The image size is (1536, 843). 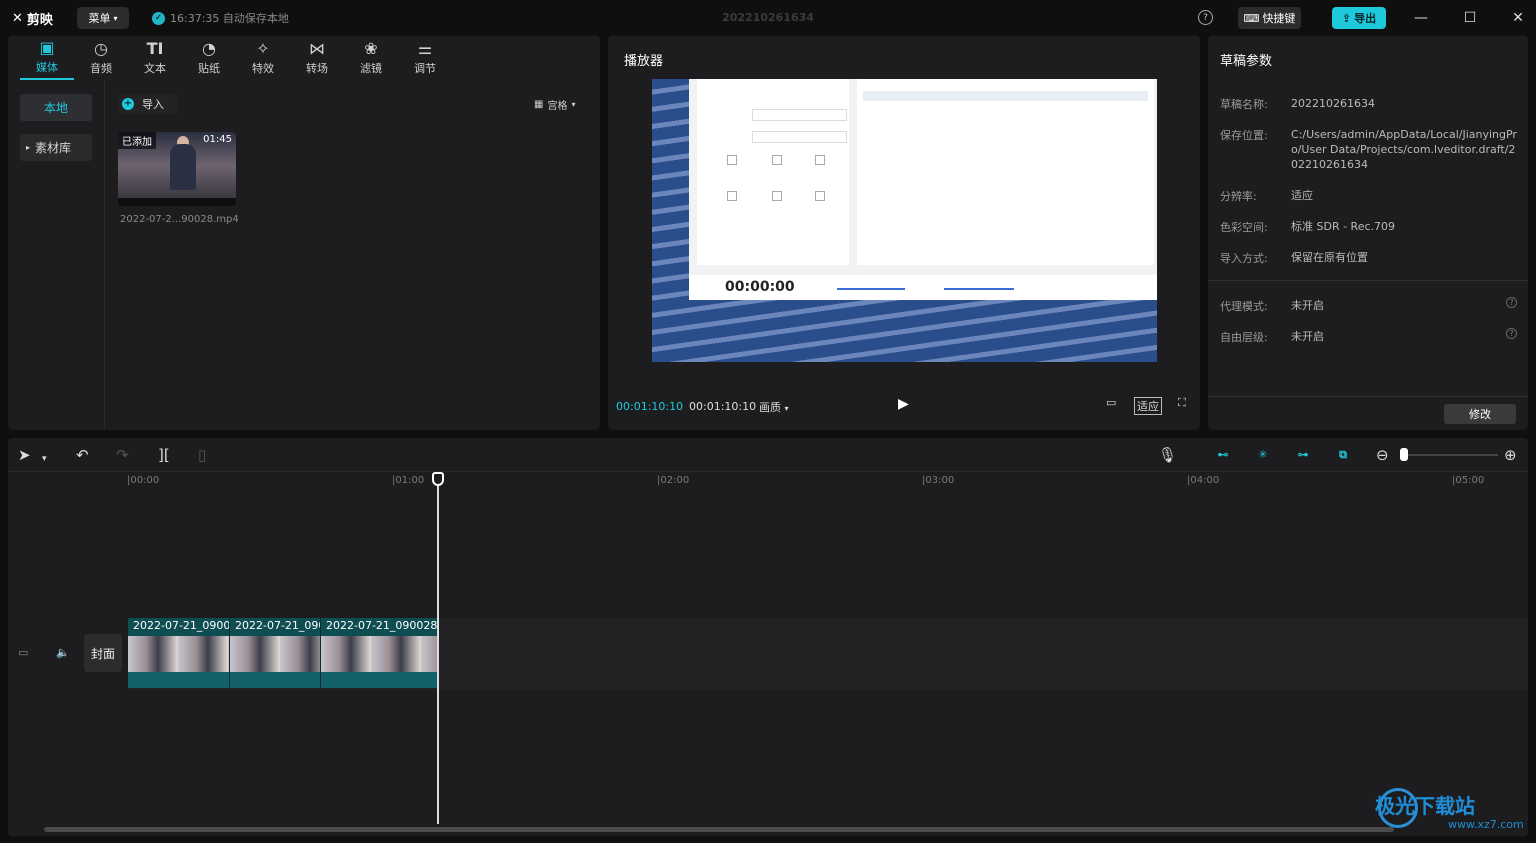 What do you see at coordinates (183, 167) in the screenshot?
I see `thumb-figure` at bounding box center [183, 167].